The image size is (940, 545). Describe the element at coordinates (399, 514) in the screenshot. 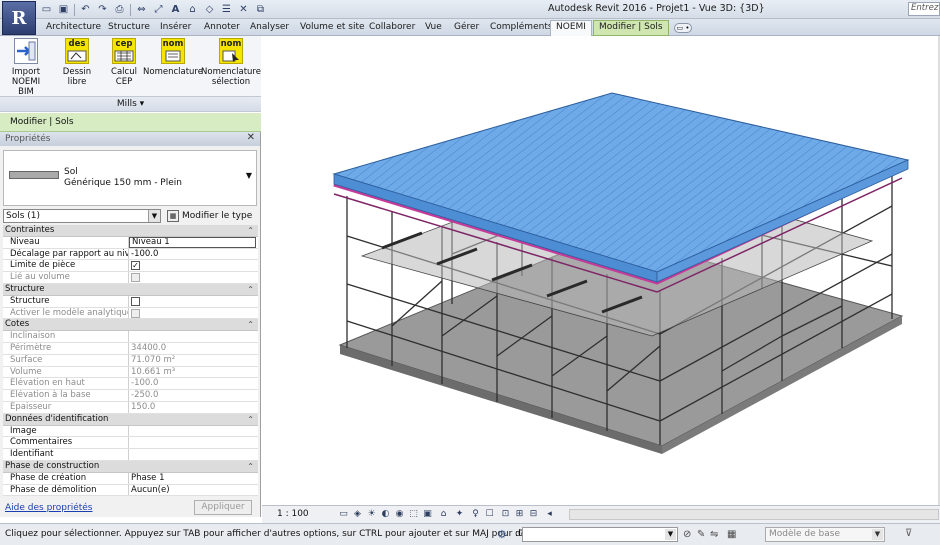

I see `render-icon: ◉` at that location.